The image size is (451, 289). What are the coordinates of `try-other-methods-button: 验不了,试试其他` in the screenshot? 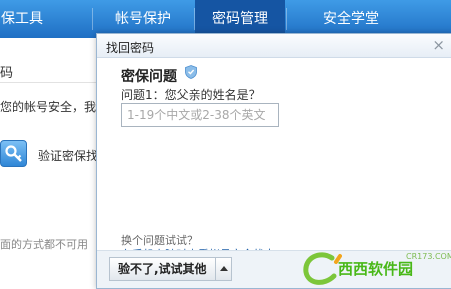 It's located at (162, 269).